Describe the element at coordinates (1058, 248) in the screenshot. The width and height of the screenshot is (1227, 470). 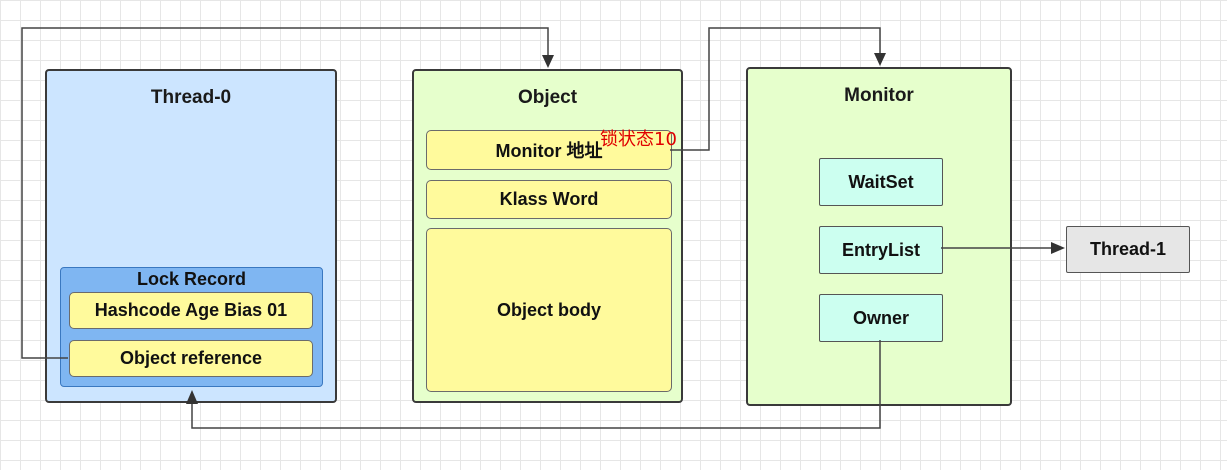
I see `arrowhead-thread1` at that location.